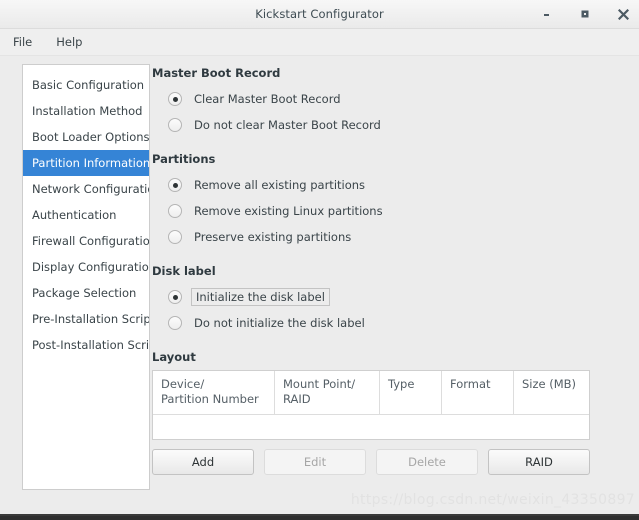 The height and width of the screenshot is (520, 639). I want to click on raid-button: RAID, so click(539, 462).